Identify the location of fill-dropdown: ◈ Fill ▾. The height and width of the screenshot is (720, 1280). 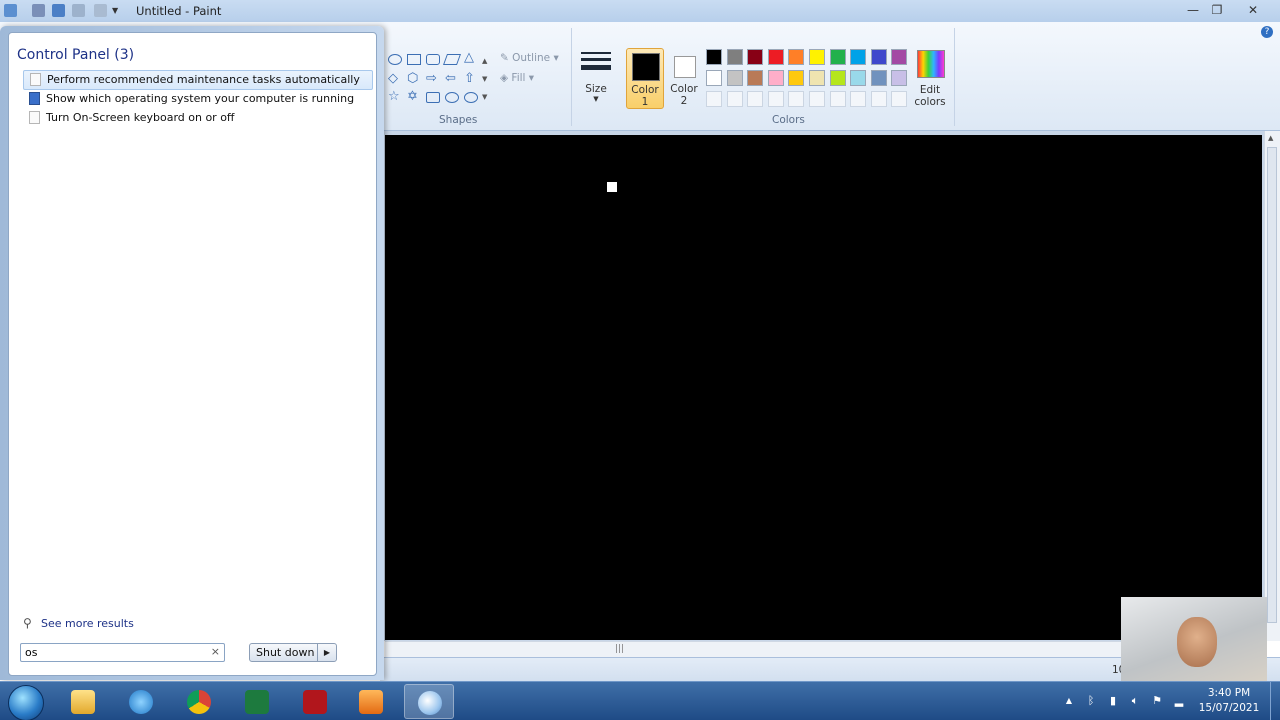
(517, 78).